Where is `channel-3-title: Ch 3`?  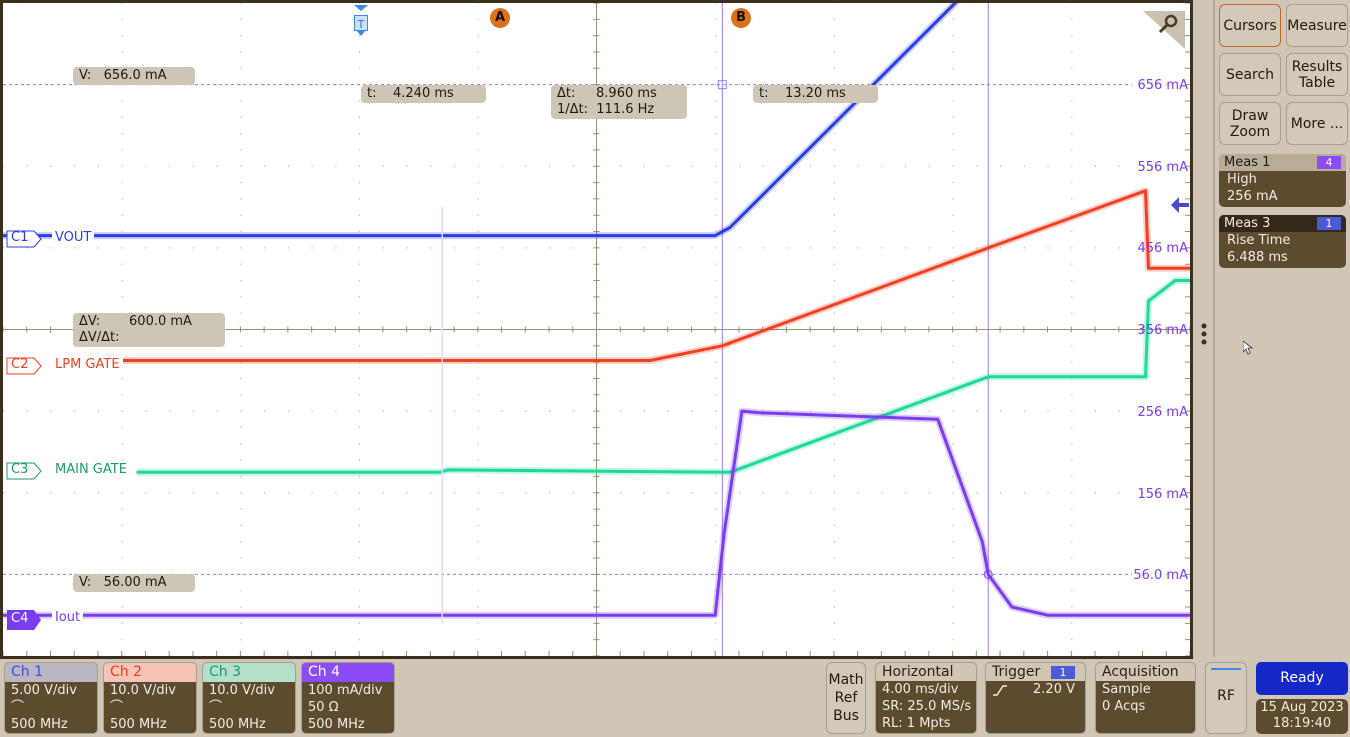 channel-3-title: Ch 3 is located at coordinates (249, 672).